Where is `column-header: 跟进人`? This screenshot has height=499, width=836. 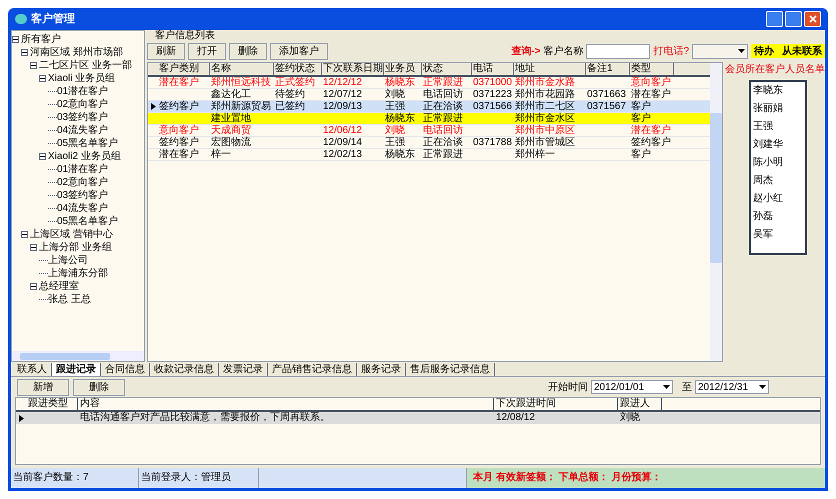
column-header: 跟进人 is located at coordinates (640, 404).